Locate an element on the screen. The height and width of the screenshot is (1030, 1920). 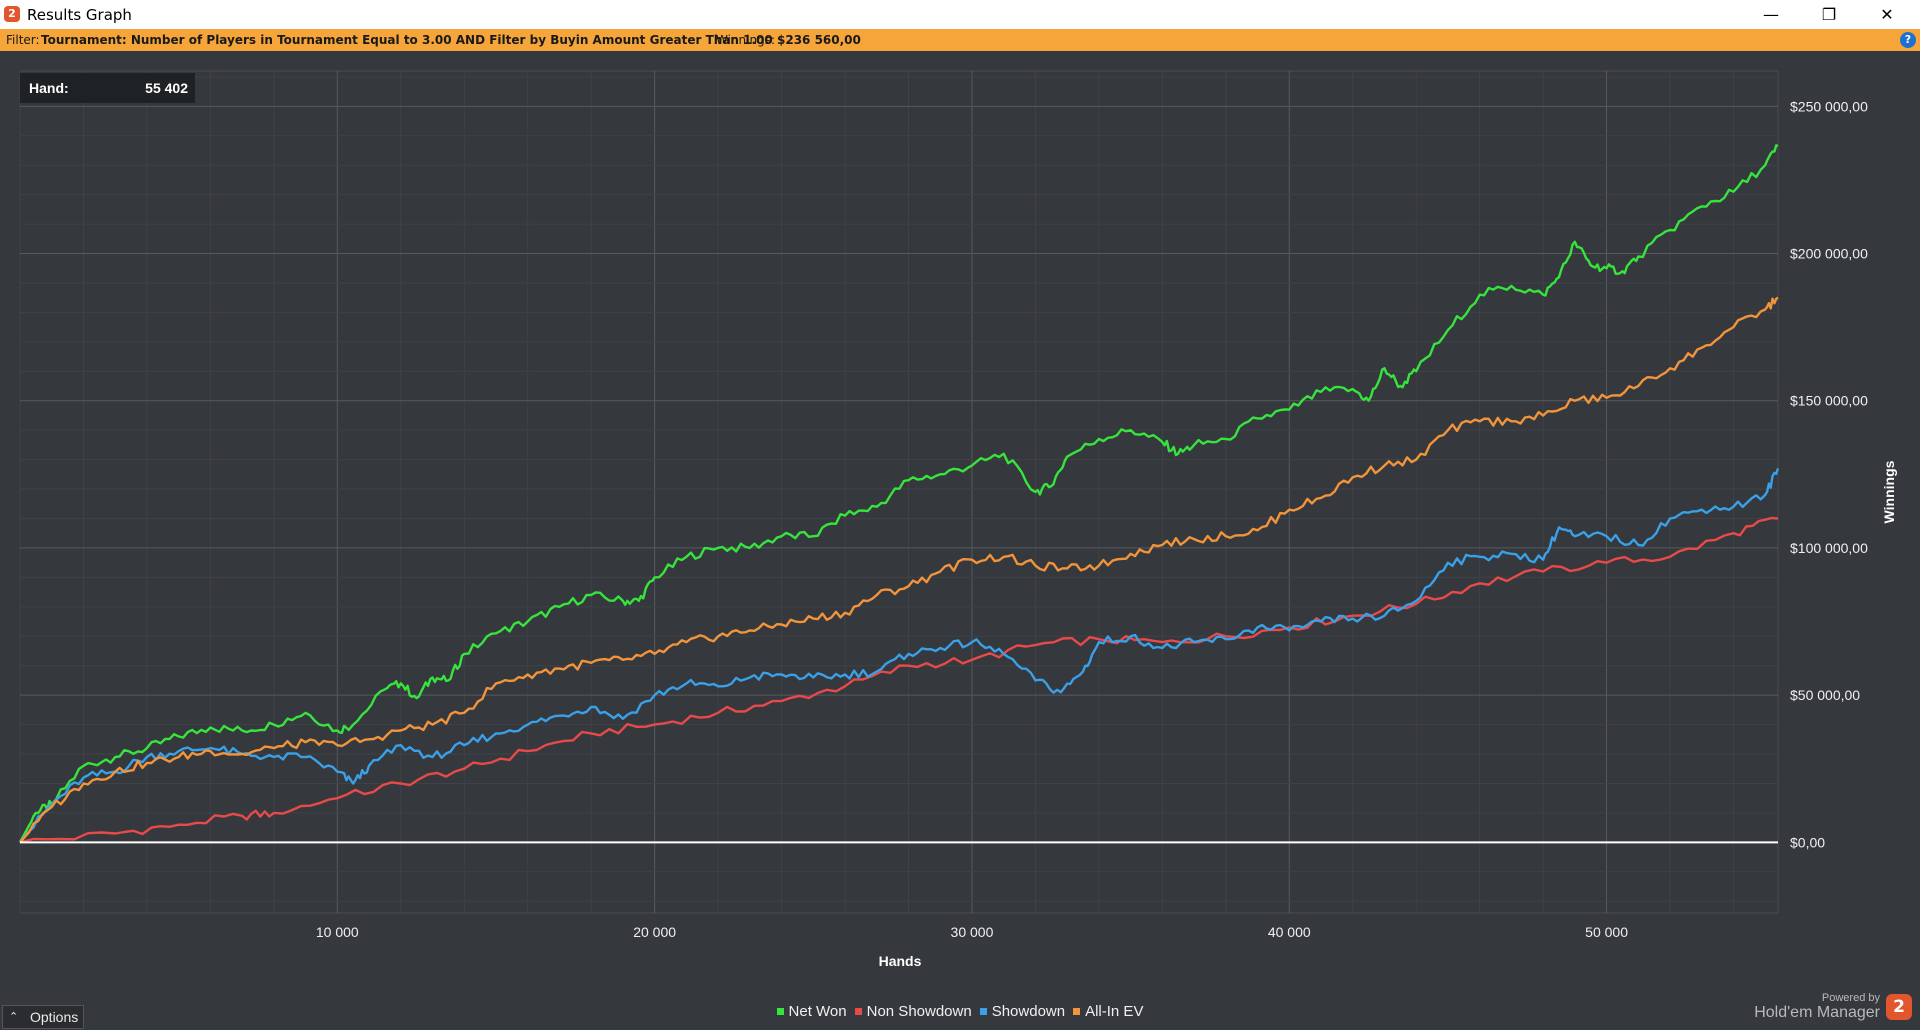
x-tick-label: 50 000 is located at coordinates (1606, 932).